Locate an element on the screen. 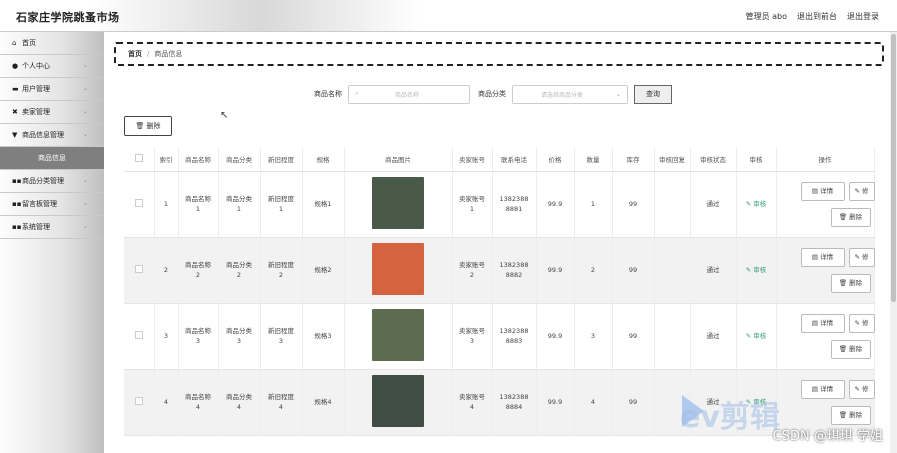  column-header: 库存 is located at coordinates (633, 159).